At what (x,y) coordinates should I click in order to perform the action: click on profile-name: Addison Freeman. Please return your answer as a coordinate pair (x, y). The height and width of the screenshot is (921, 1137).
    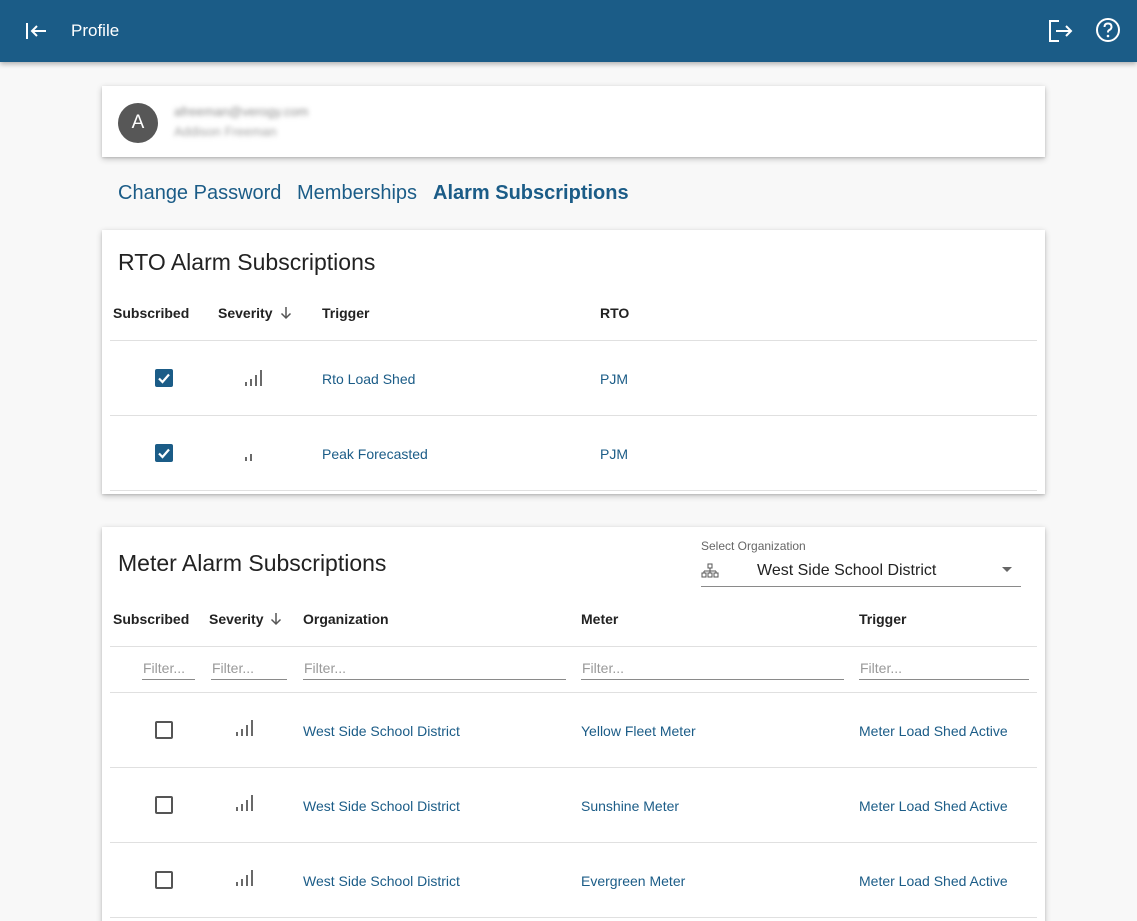
    Looking at the image, I should click on (225, 131).